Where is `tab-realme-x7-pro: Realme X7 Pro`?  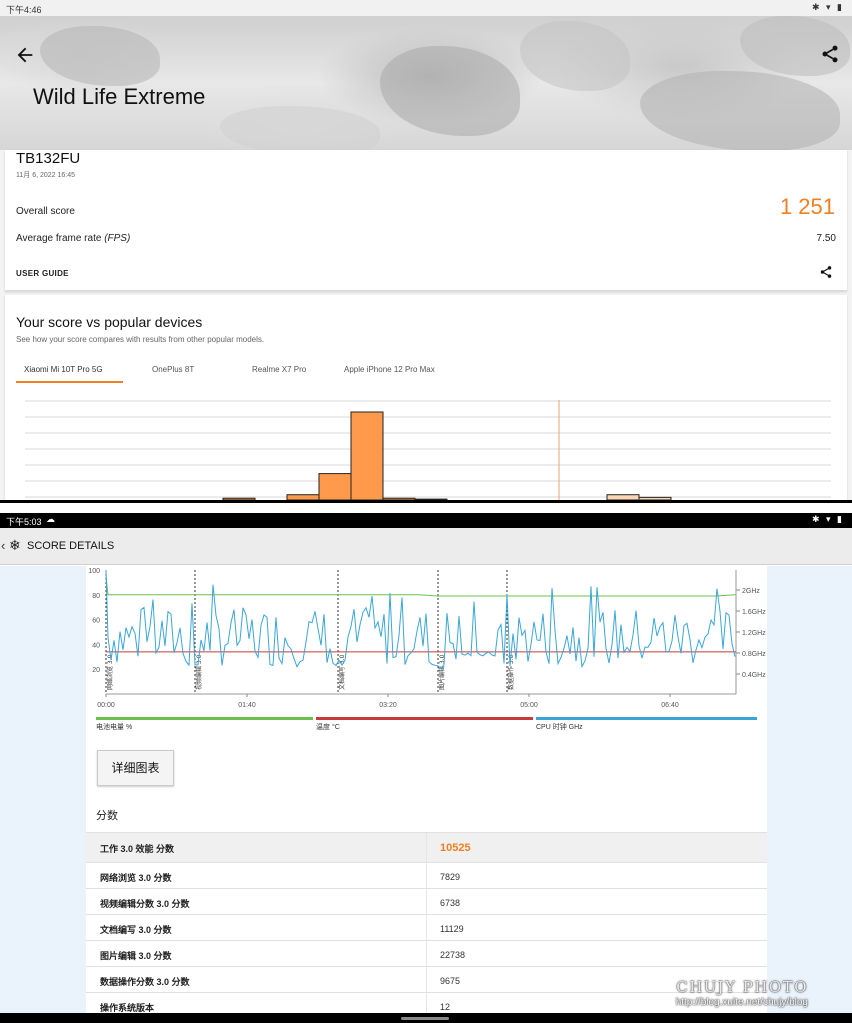
tab-realme-x7-pro: Realme X7 Pro is located at coordinates (279, 369).